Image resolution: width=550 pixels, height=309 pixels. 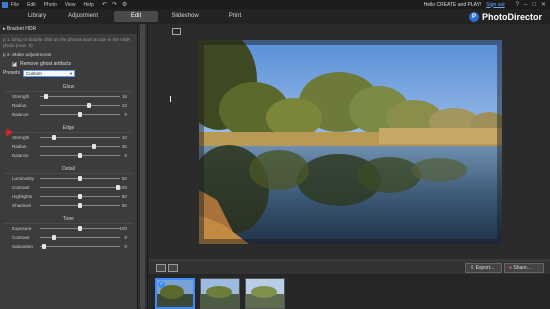 What do you see at coordinates (68, 219) in the screenshot?
I see `section-title-tone: Tone` at bounding box center [68, 219].